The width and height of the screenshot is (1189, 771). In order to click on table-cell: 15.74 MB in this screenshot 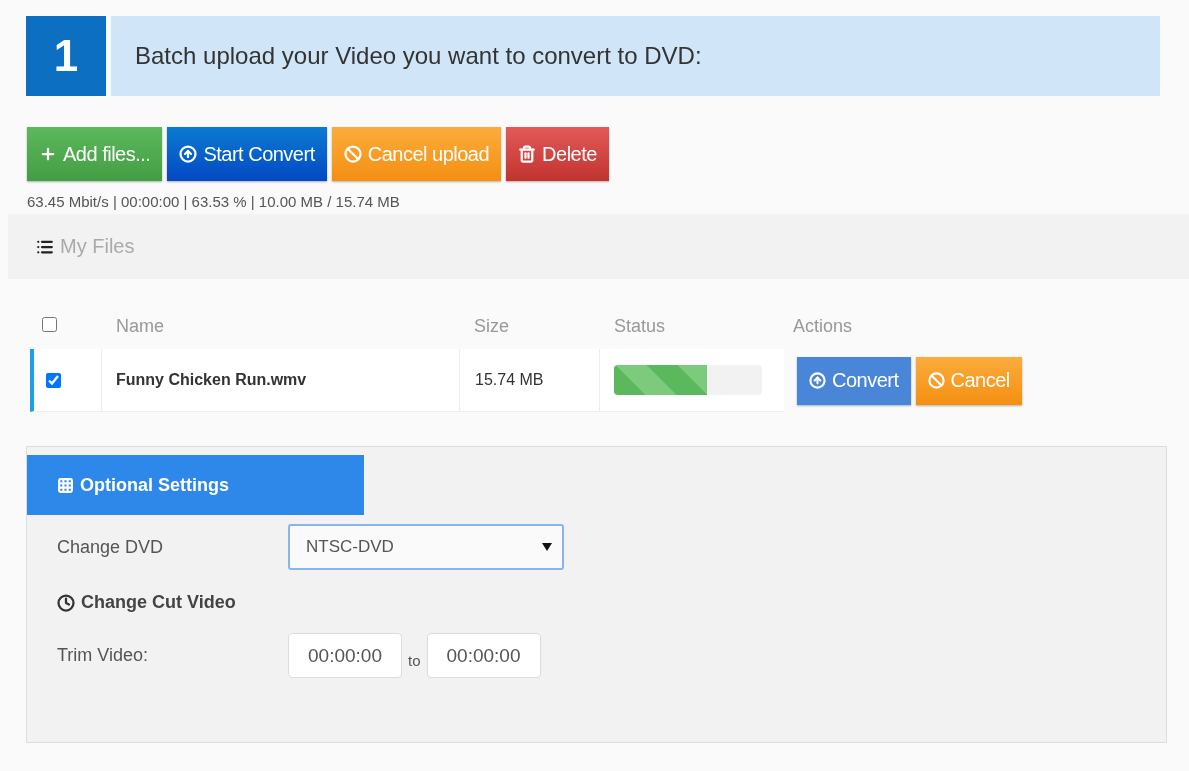, I will do `click(530, 380)`.